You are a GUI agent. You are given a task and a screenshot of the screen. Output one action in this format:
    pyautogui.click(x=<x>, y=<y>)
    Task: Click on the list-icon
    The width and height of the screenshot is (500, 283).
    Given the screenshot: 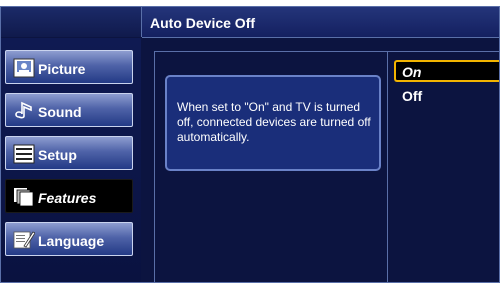 What is the action you would take?
    pyautogui.click(x=24, y=154)
    